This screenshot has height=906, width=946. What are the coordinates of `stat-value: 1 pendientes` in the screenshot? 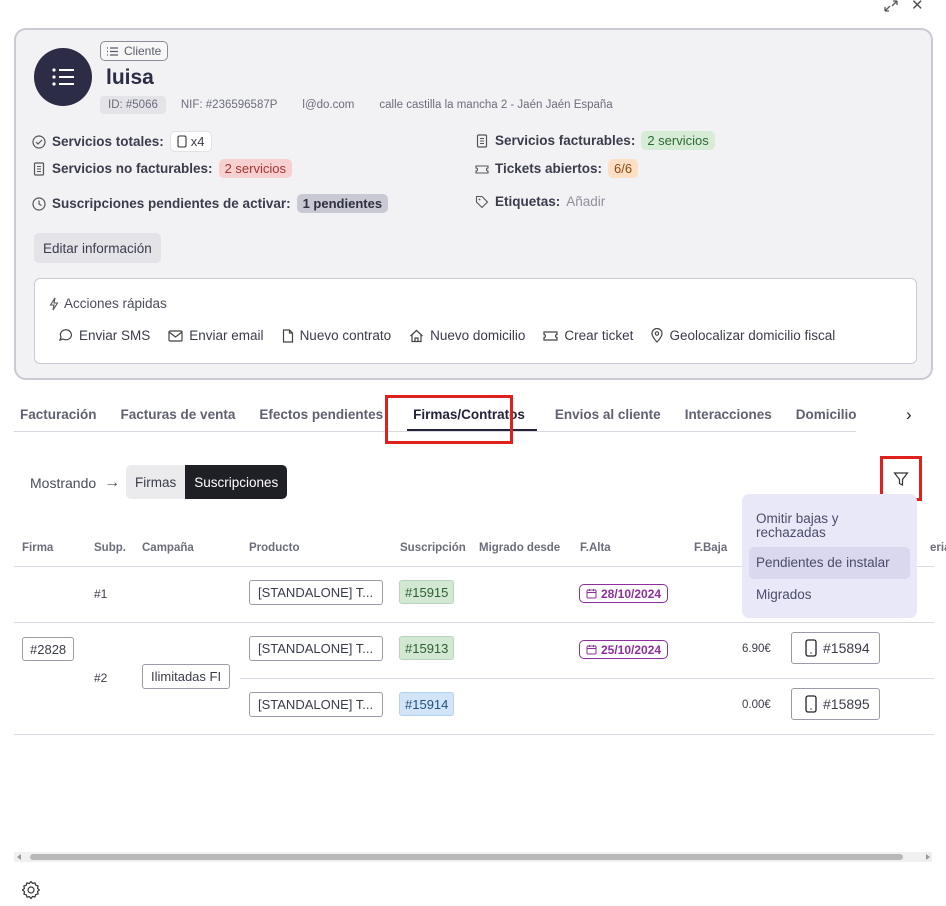 It's located at (342, 203).